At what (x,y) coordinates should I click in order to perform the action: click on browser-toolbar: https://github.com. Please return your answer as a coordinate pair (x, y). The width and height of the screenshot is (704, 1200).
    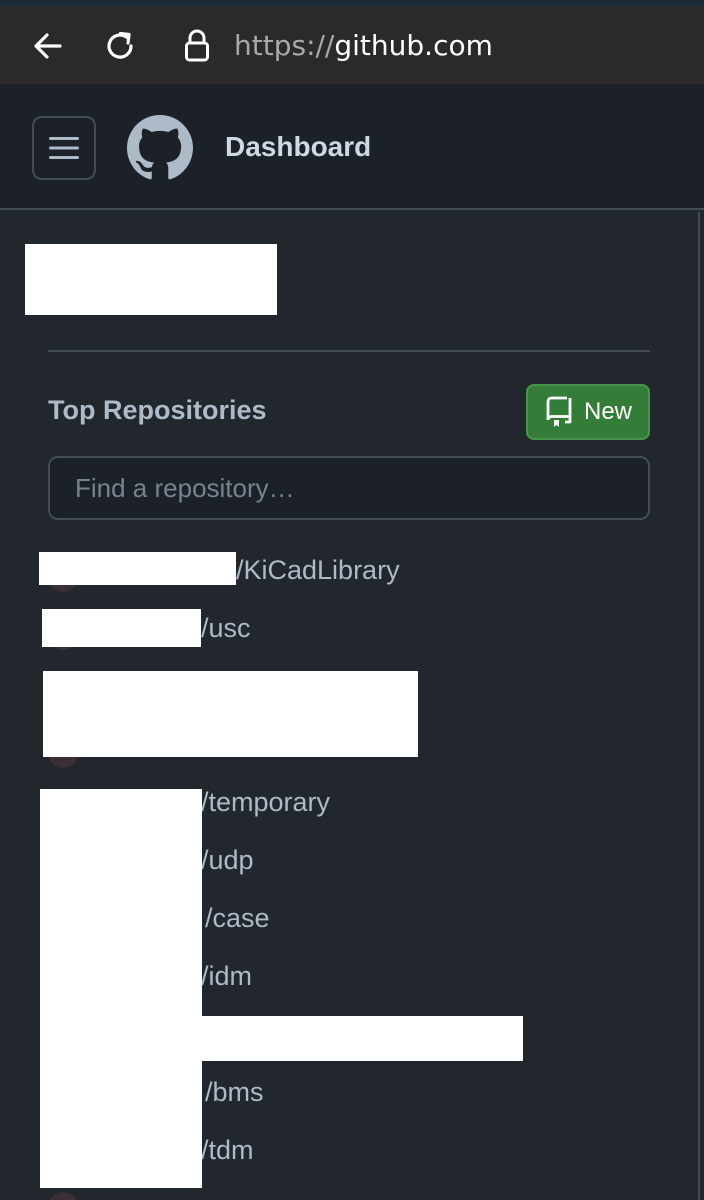
    Looking at the image, I should click on (352, 45).